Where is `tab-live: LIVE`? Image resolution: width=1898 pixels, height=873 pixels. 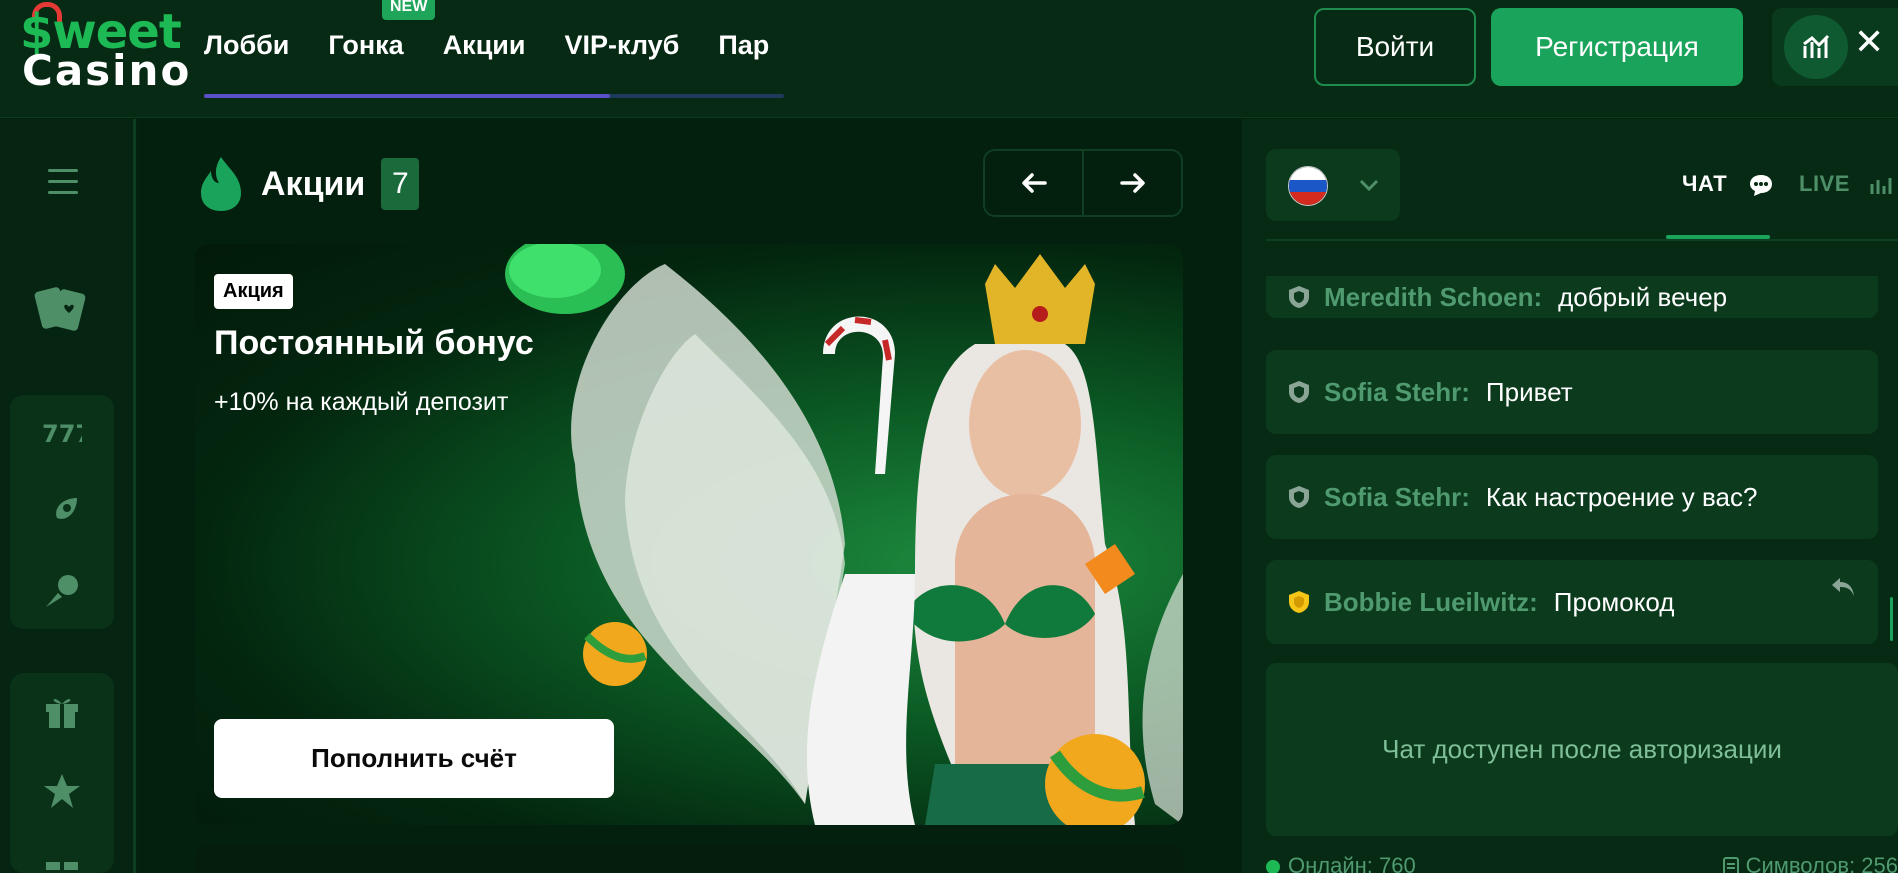 tab-live: LIVE is located at coordinates (1846, 184).